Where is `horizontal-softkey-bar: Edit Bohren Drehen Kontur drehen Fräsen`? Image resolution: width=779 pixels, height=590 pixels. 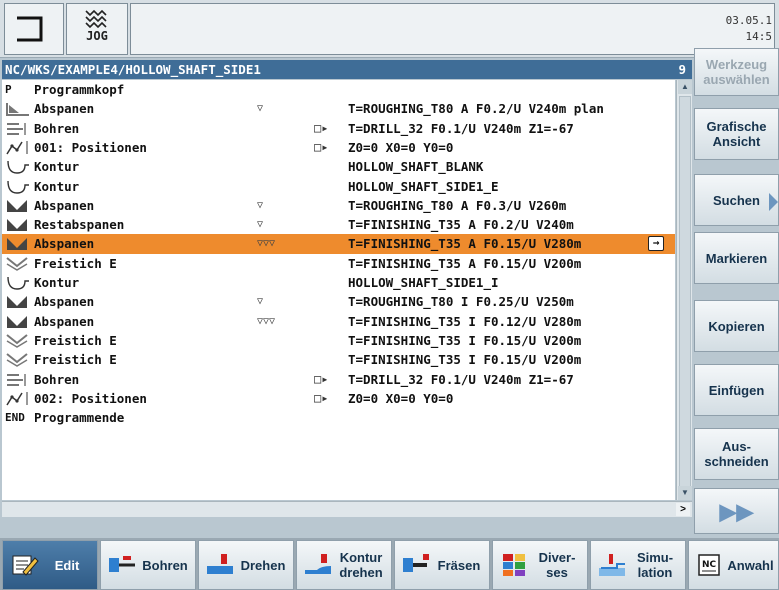 horizontal-softkey-bar: Edit Bohren Drehen Kontur drehen Fräsen is located at coordinates (389, 564).